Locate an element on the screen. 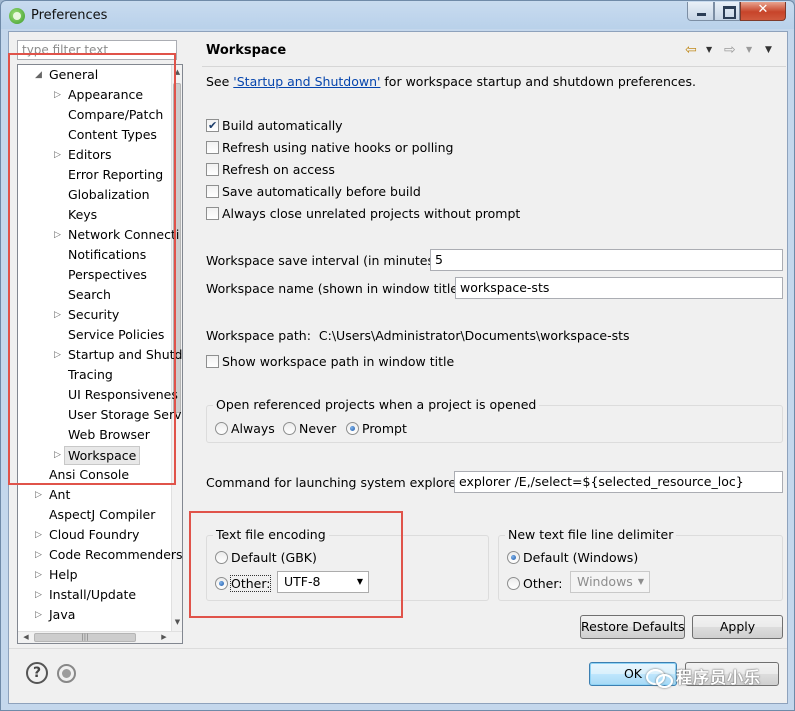 The image size is (795, 711). workspace-name-input: workspace-sts is located at coordinates (619, 288).